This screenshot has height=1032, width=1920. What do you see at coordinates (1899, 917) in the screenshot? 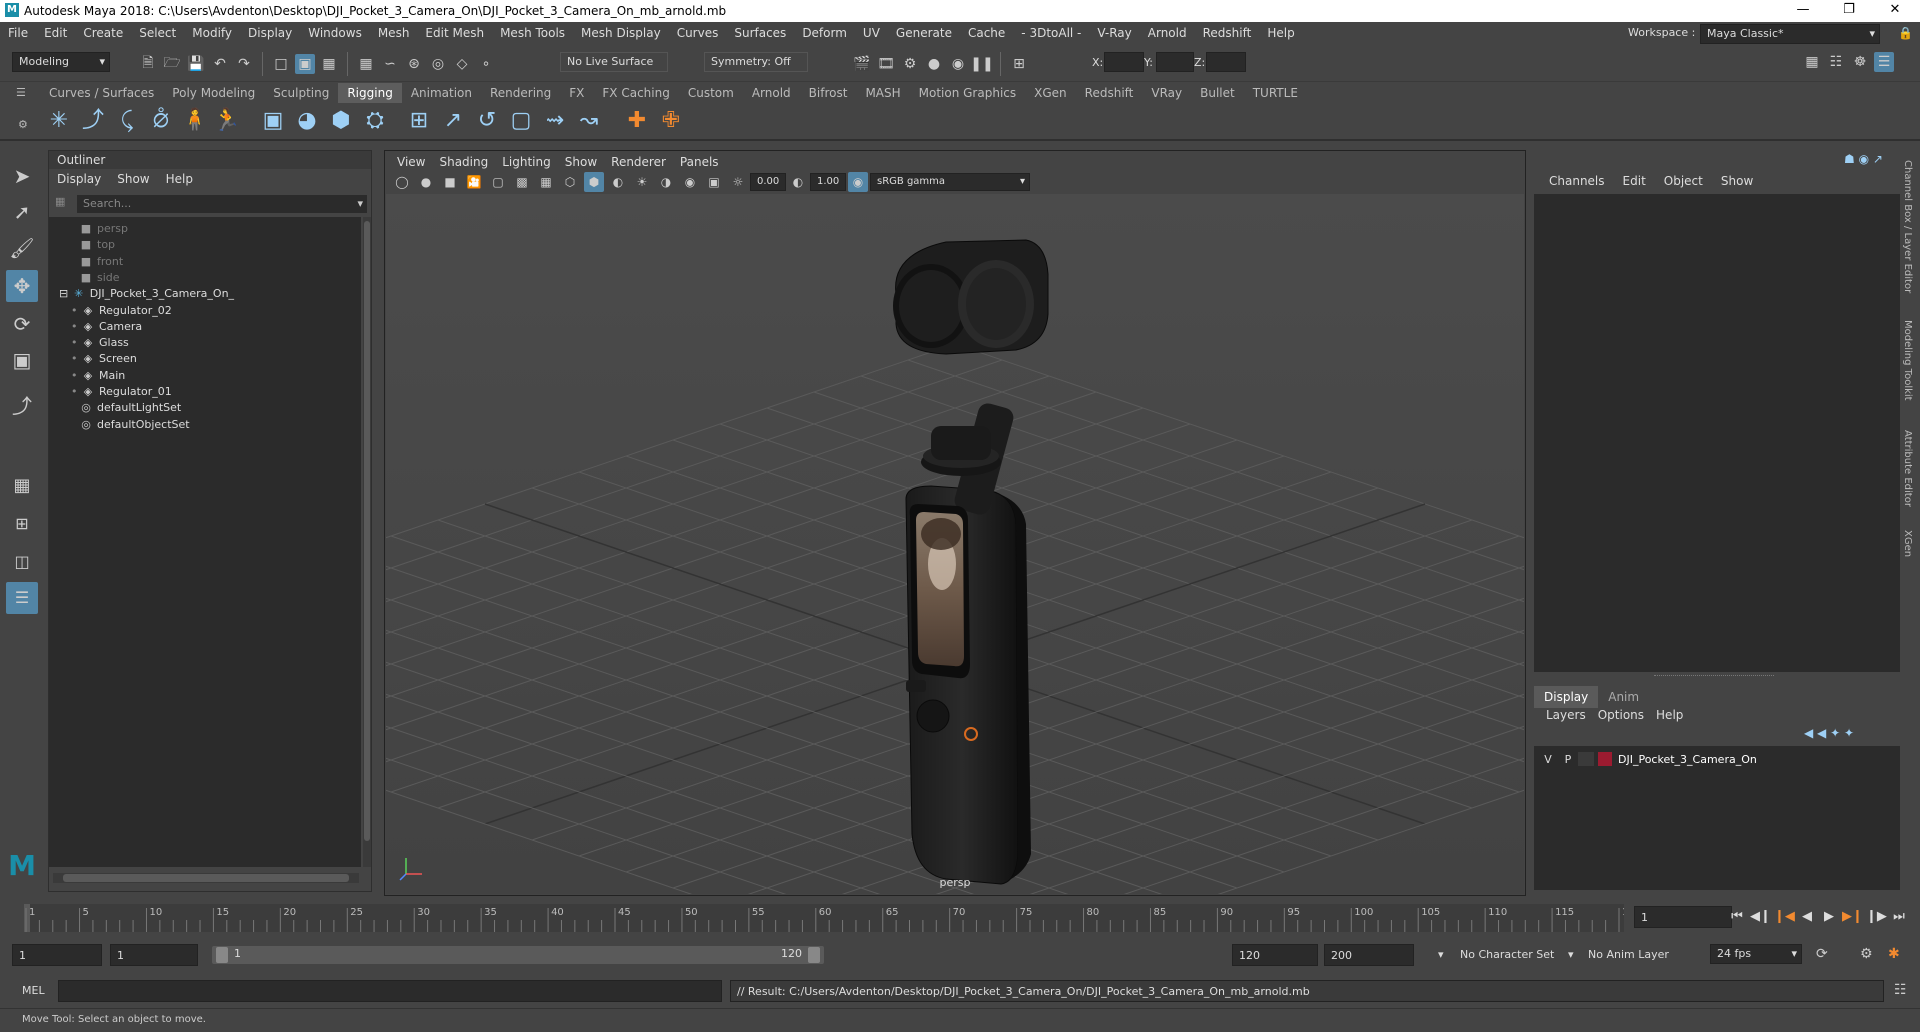
I see `go-to-end-icon: ⏭` at bounding box center [1899, 917].